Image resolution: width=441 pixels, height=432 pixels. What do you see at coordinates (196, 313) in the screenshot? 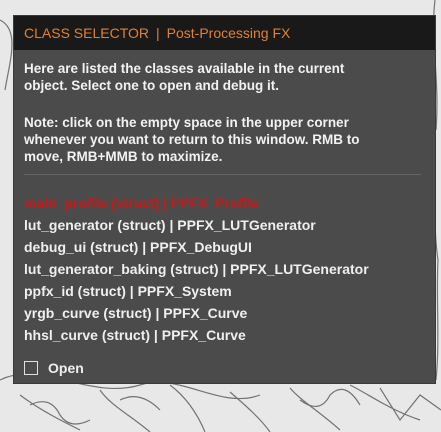
I see `class-item-yrgb-curve: yrgb_curve (struct) | PPFX_Curve` at bounding box center [196, 313].